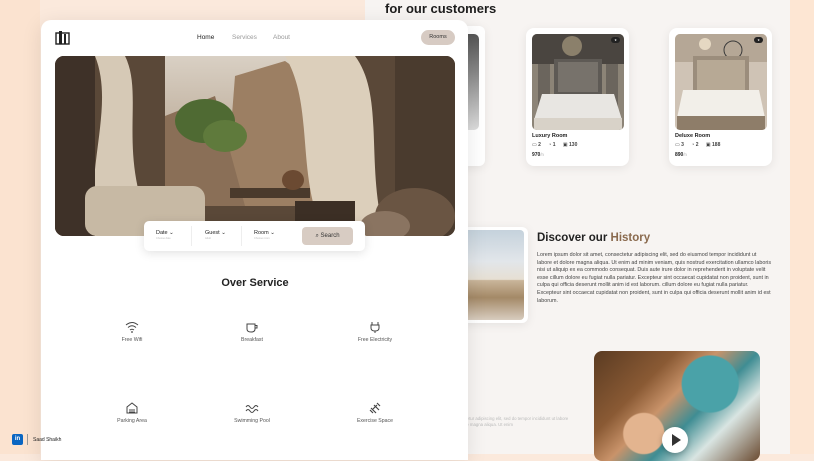 The width and height of the screenshot is (814, 461). Describe the element at coordinates (681, 155) in the screenshot. I see `room-price: 890/n` at that location.